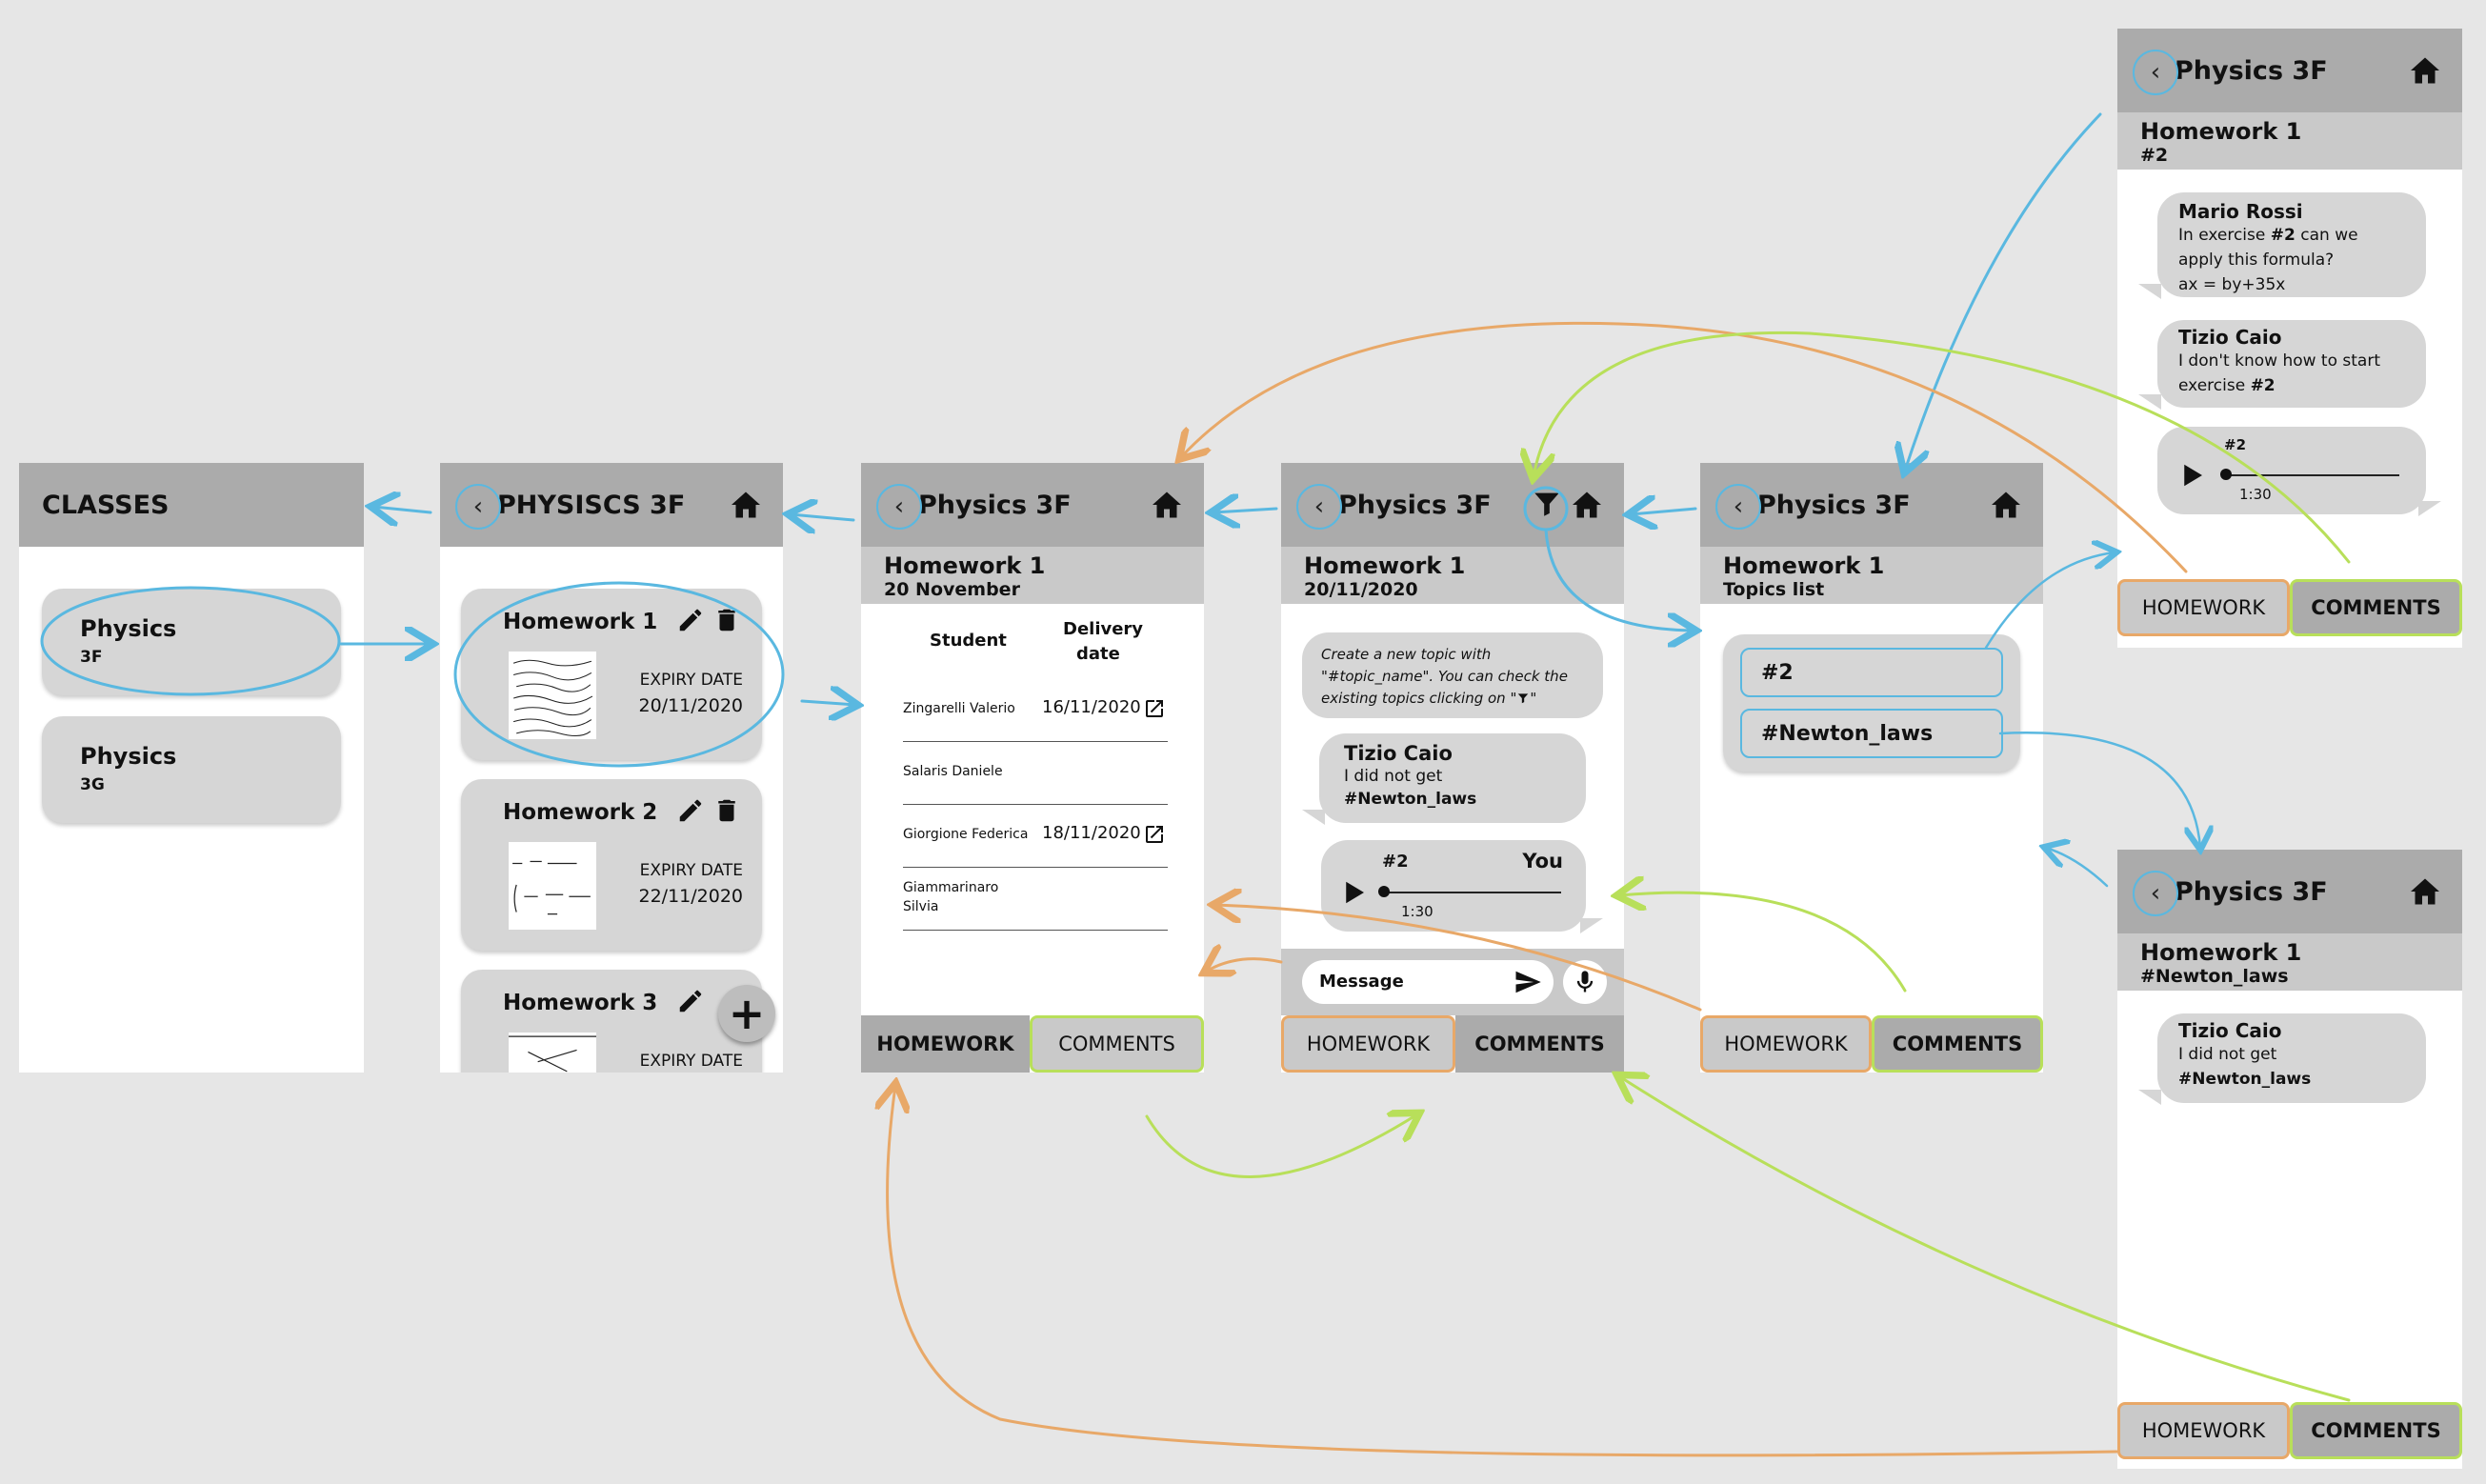  What do you see at coordinates (2291, 470) in the screenshot?
I see `audio-message-bubble: #2 1:30` at bounding box center [2291, 470].